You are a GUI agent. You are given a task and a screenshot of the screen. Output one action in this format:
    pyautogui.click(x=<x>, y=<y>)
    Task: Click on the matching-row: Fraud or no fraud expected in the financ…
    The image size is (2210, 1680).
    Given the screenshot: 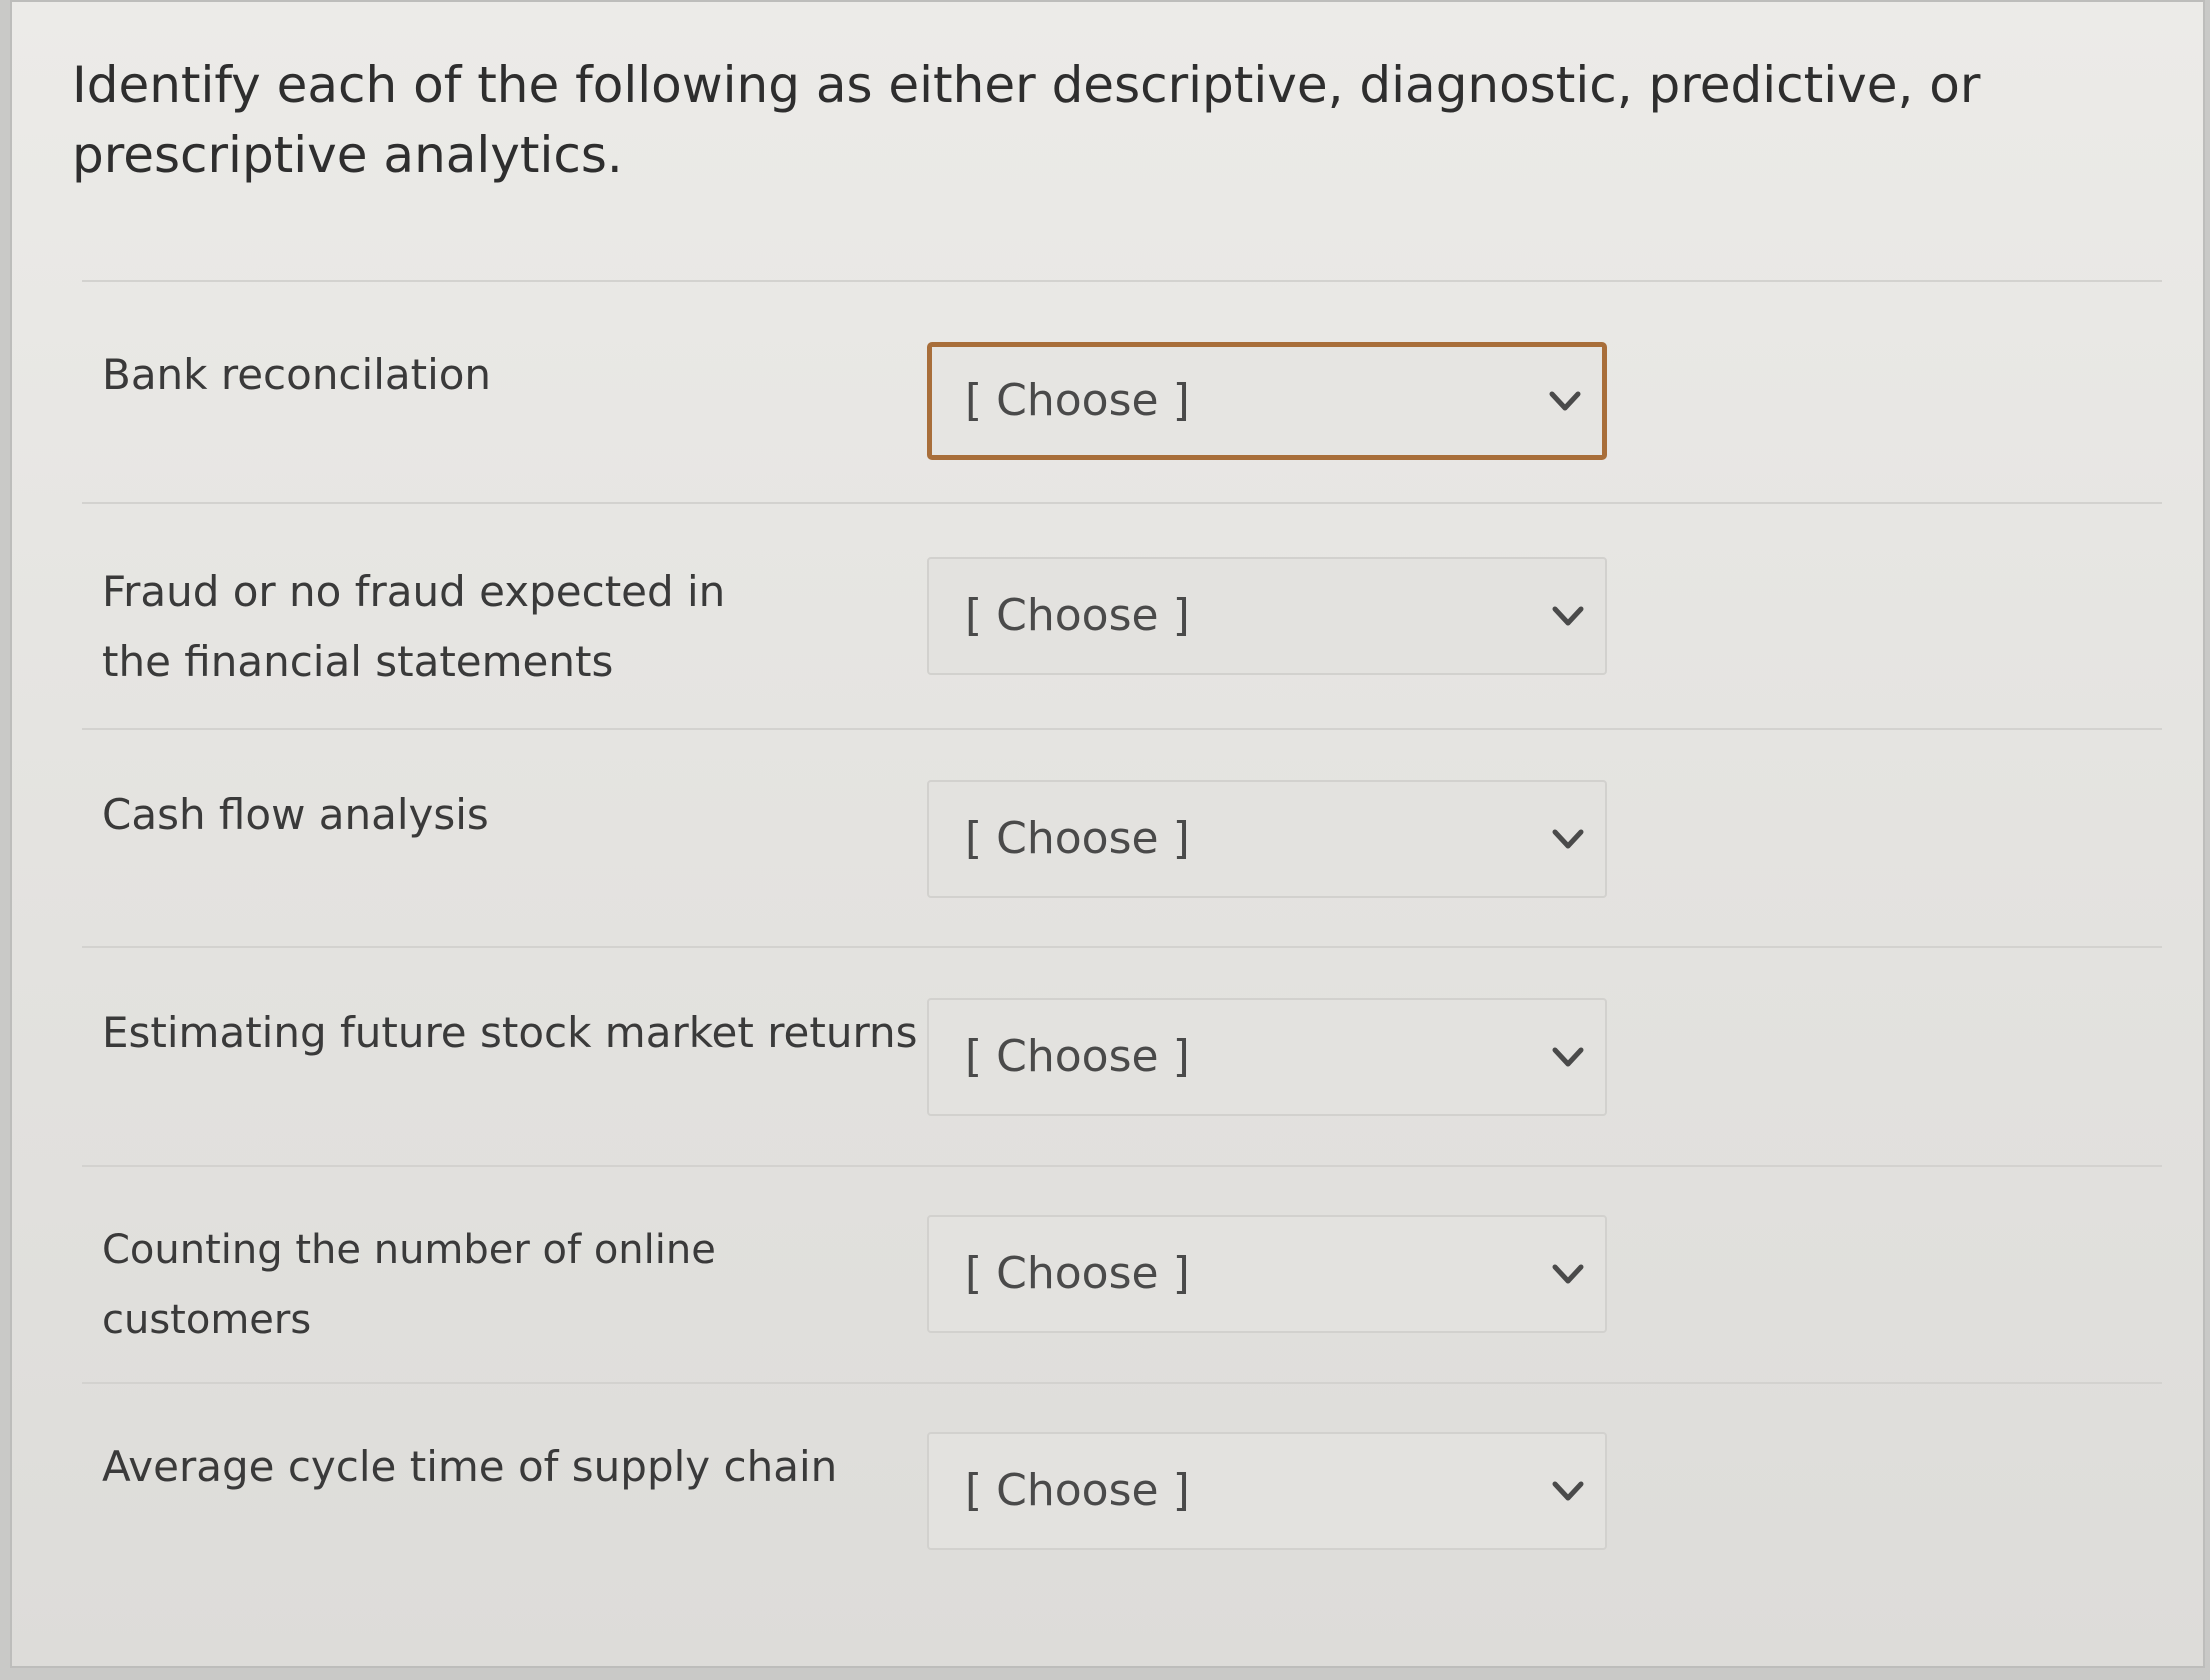 What is the action you would take?
    pyautogui.click(x=1109, y=667)
    